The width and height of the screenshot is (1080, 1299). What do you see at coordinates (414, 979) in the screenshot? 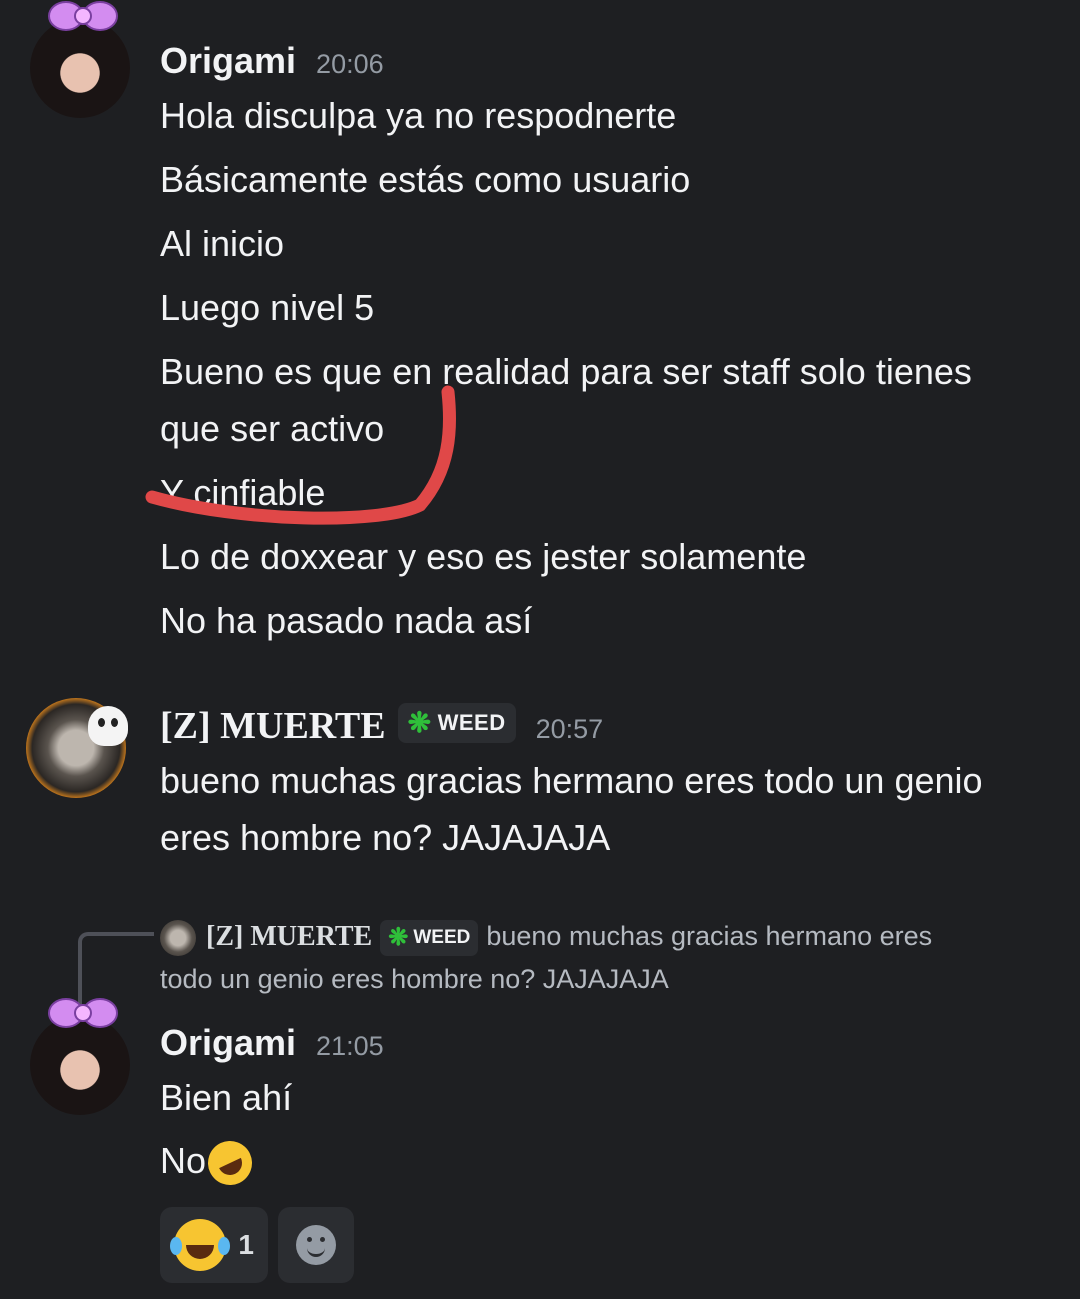
I see `reply-text: todo un genio eres hombre no? JAJAJAJA` at bounding box center [414, 979].